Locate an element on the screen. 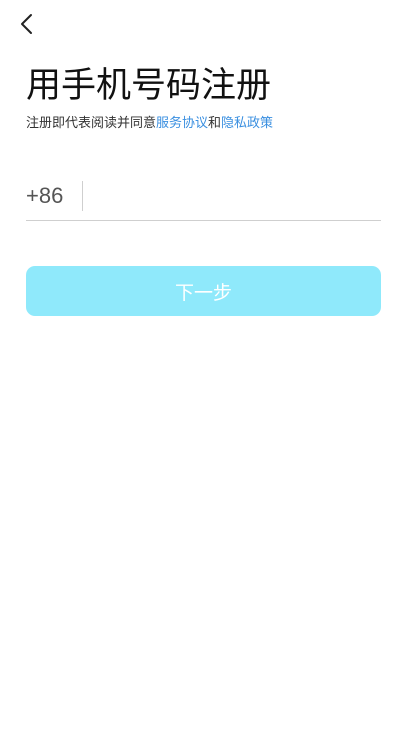  phone-field: +86 is located at coordinates (203, 196).